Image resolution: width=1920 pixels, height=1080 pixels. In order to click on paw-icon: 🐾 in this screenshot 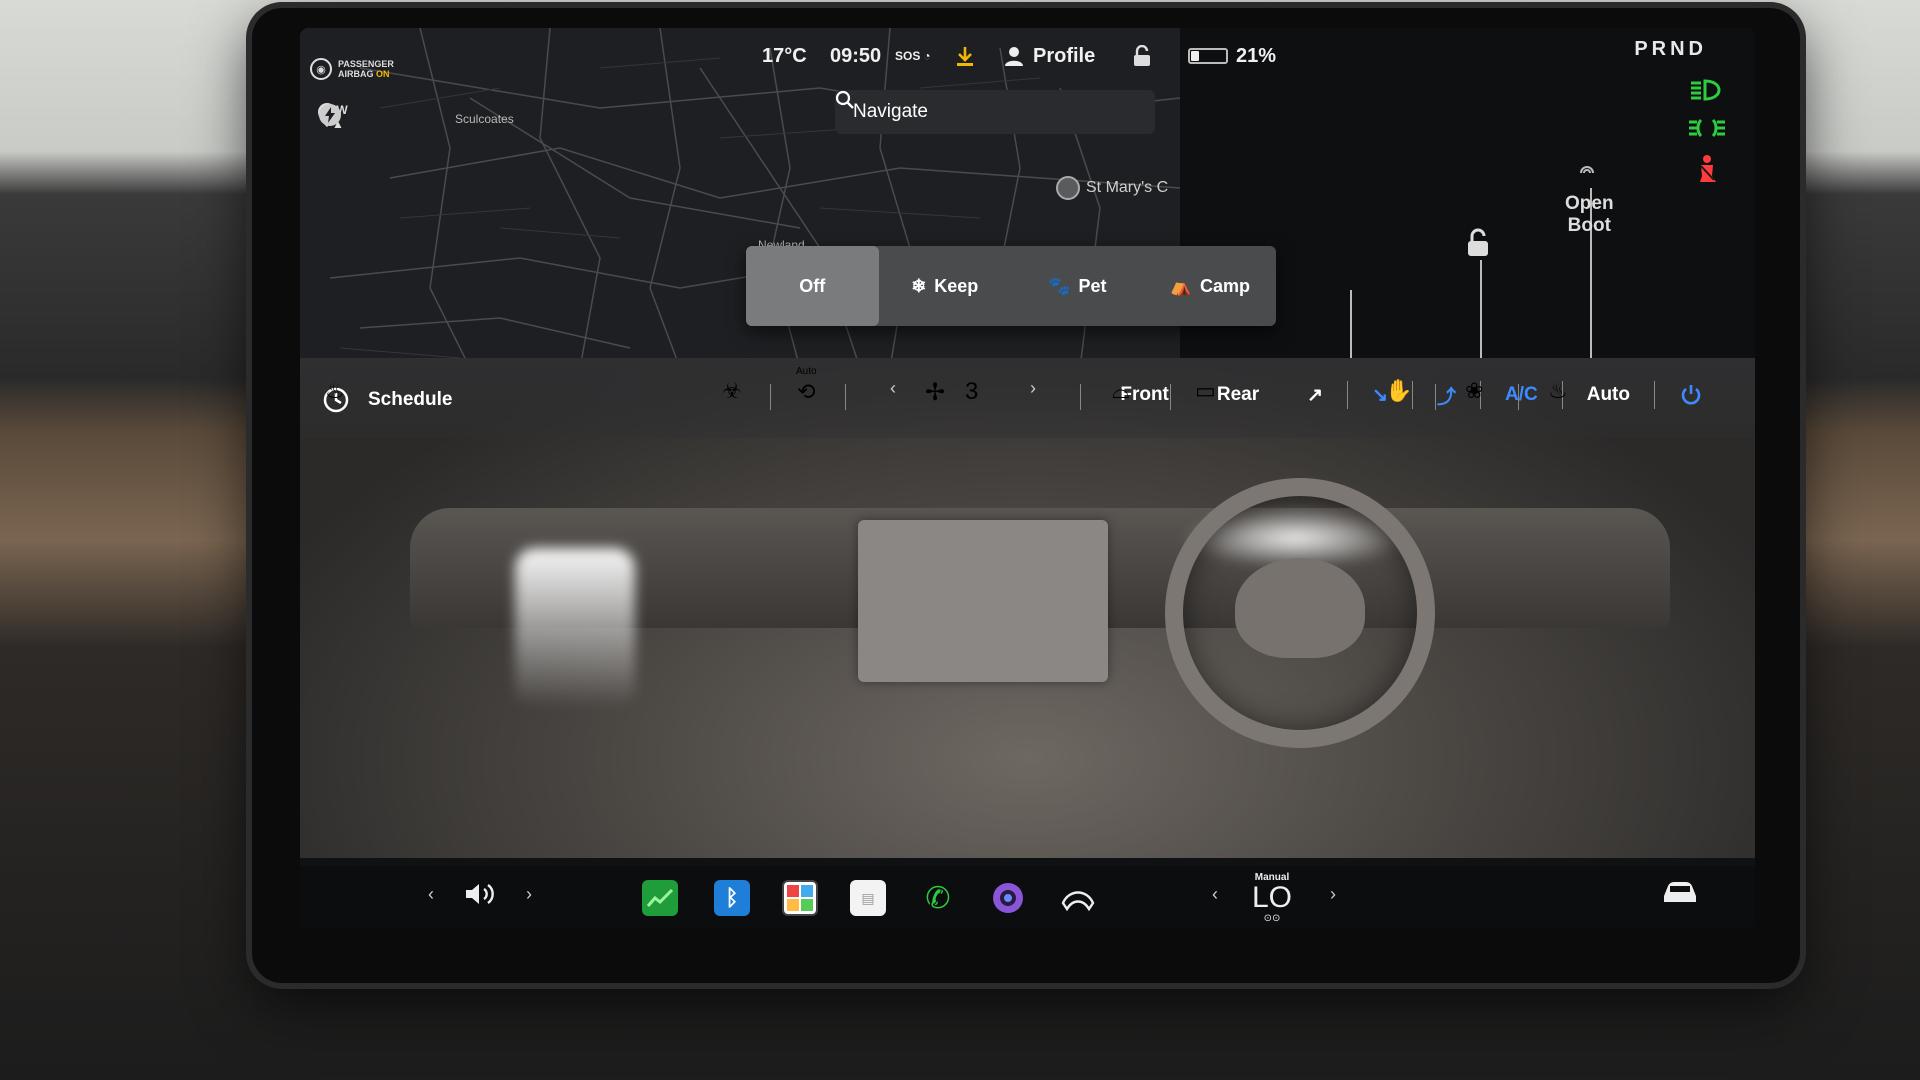, I will do `click(1059, 285)`.